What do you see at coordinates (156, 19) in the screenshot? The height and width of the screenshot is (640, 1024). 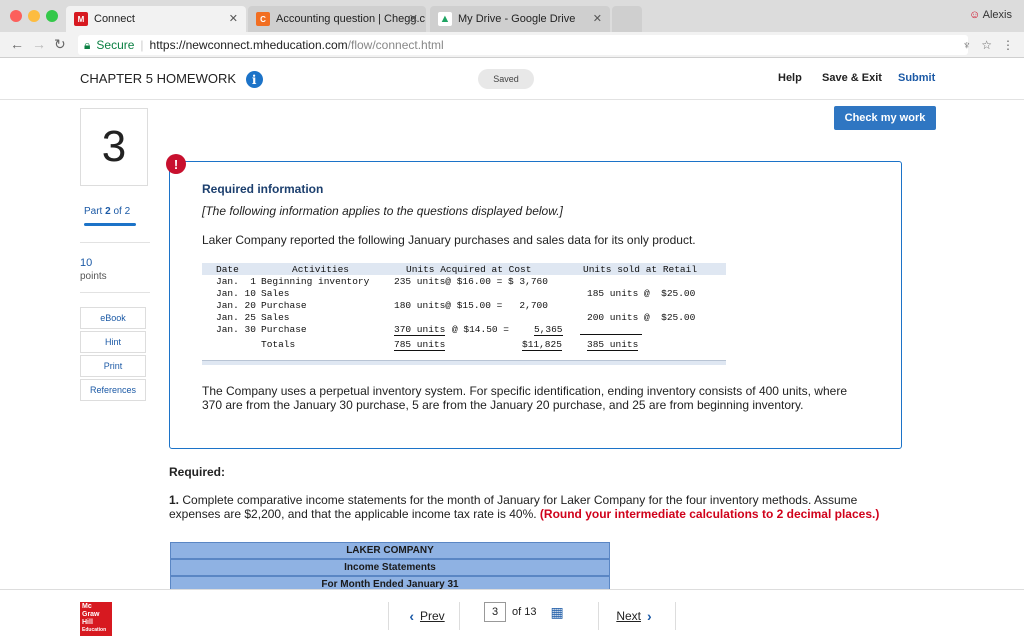 I see `tab-connect: M Connect ✕` at bounding box center [156, 19].